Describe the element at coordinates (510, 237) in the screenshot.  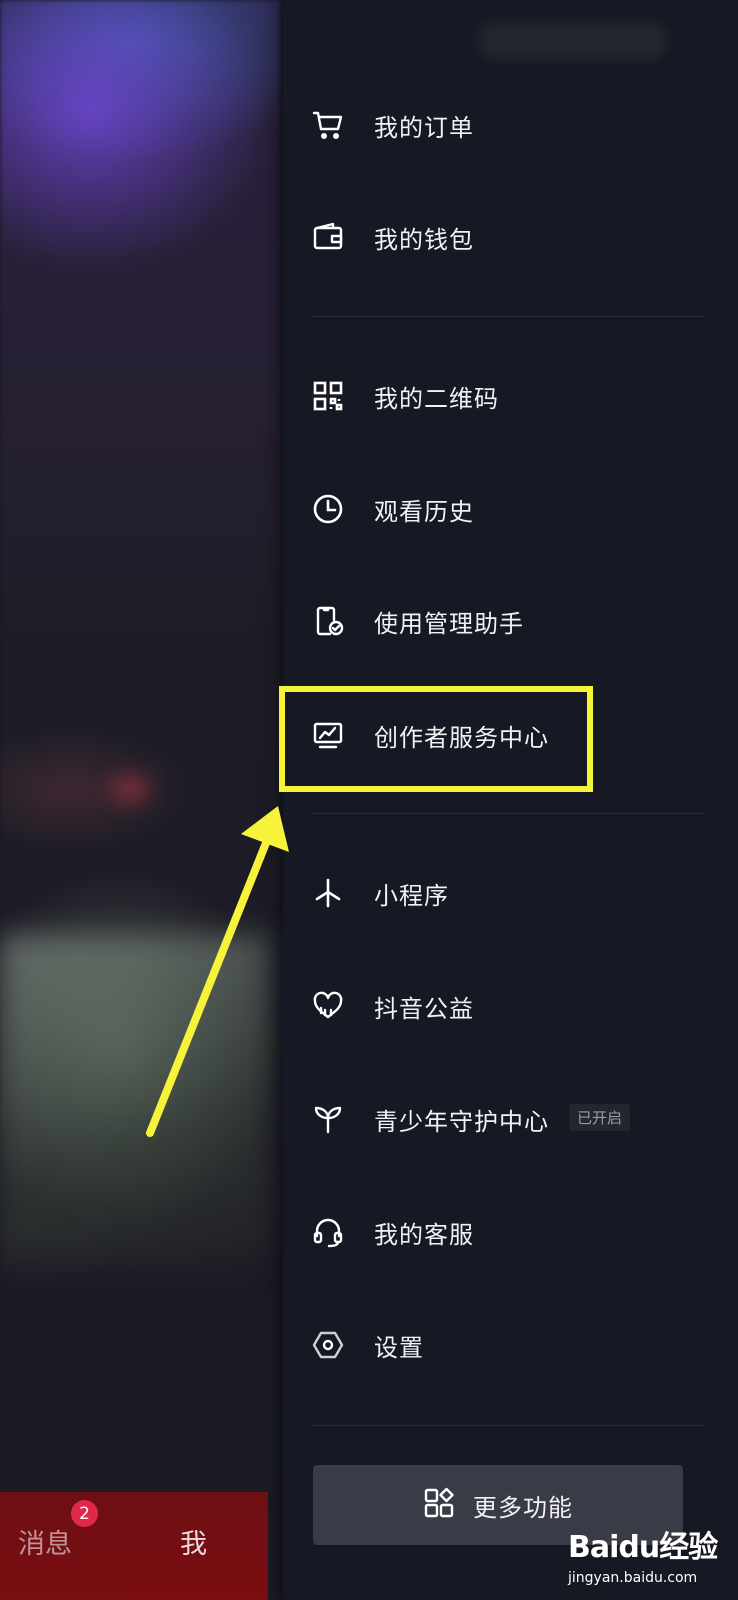
I see `menu-item-wallet: 我的钱包` at that location.